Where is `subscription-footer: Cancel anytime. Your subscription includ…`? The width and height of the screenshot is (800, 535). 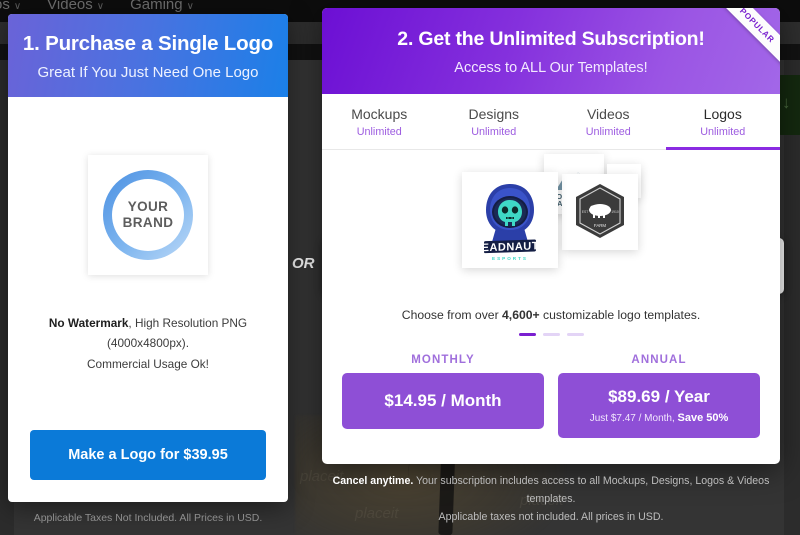
subscription-footer: Cancel anytime. Your subscription includ… is located at coordinates (551, 499).